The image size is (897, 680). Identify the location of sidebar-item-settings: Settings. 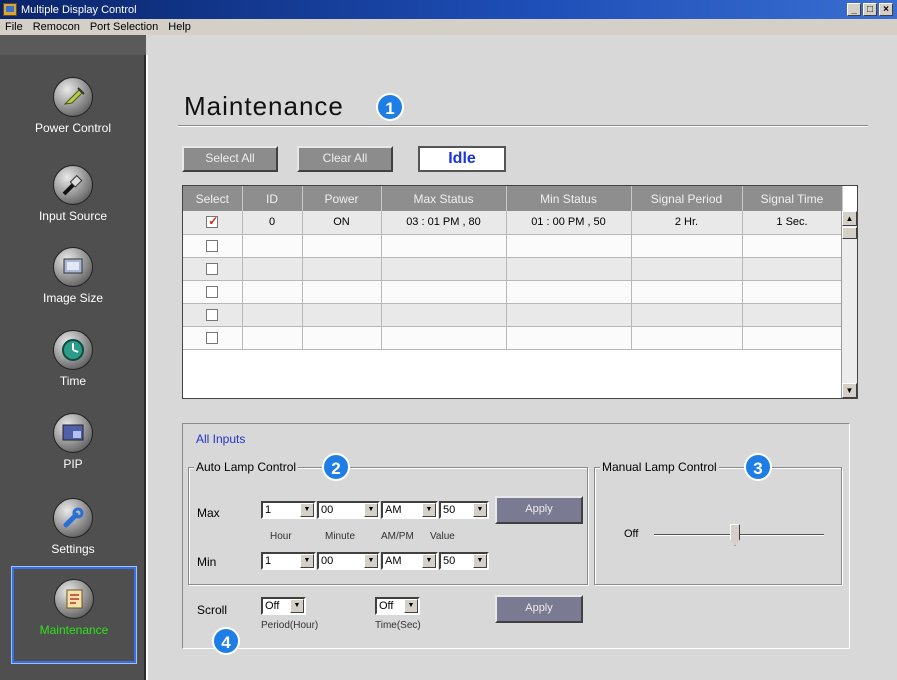
(73, 527).